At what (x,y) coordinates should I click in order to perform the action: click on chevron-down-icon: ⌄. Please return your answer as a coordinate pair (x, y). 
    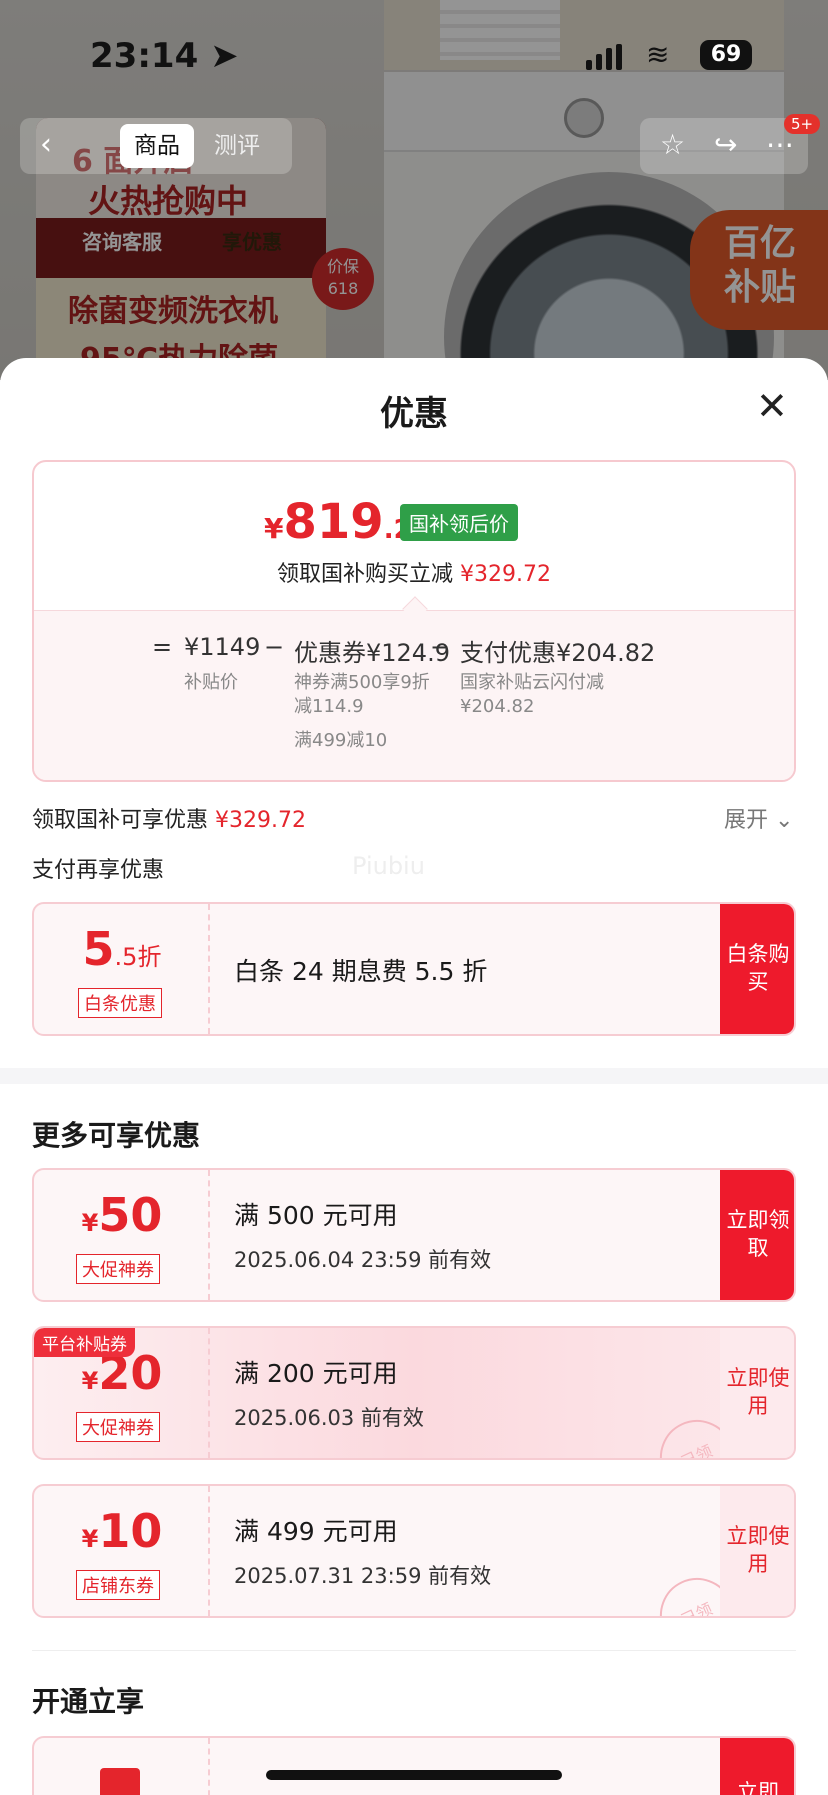
    Looking at the image, I should click on (784, 820).